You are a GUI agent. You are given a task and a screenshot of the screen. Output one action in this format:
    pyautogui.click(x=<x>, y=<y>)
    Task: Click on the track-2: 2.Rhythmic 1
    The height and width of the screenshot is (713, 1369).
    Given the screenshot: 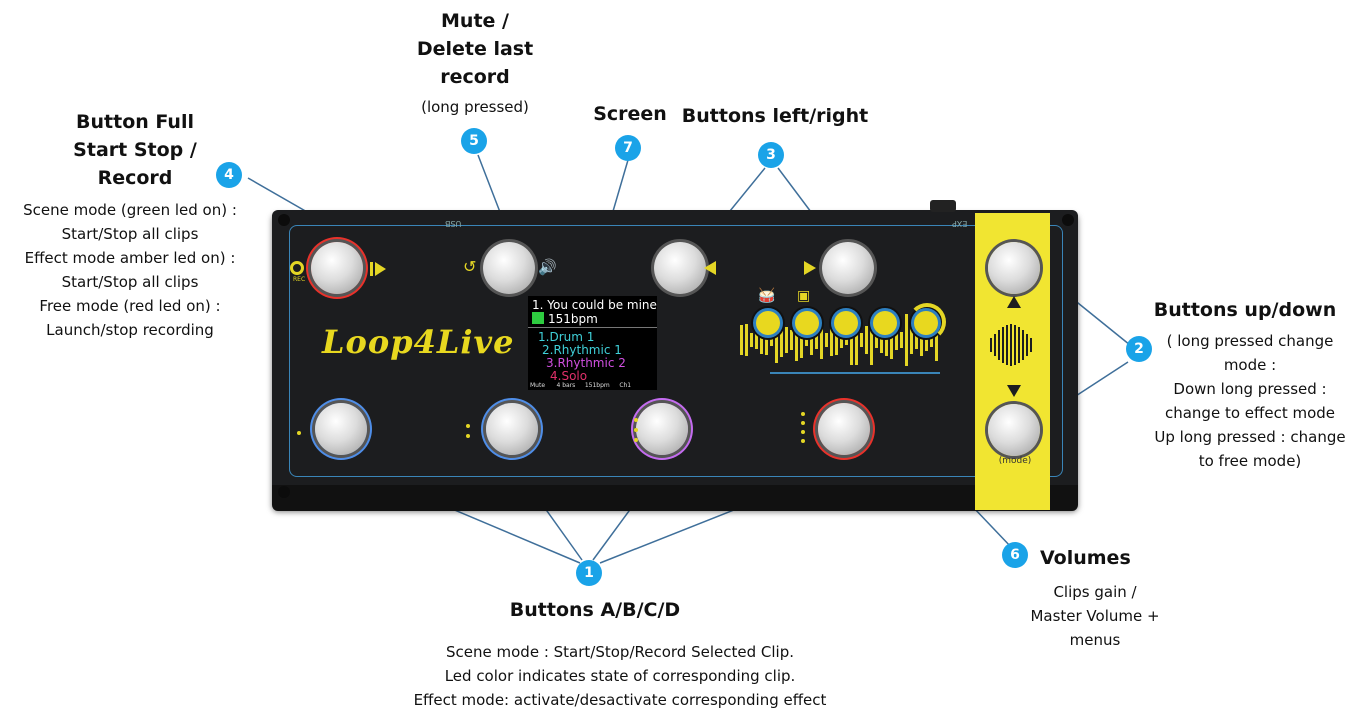 What is the action you would take?
    pyautogui.click(x=582, y=350)
    